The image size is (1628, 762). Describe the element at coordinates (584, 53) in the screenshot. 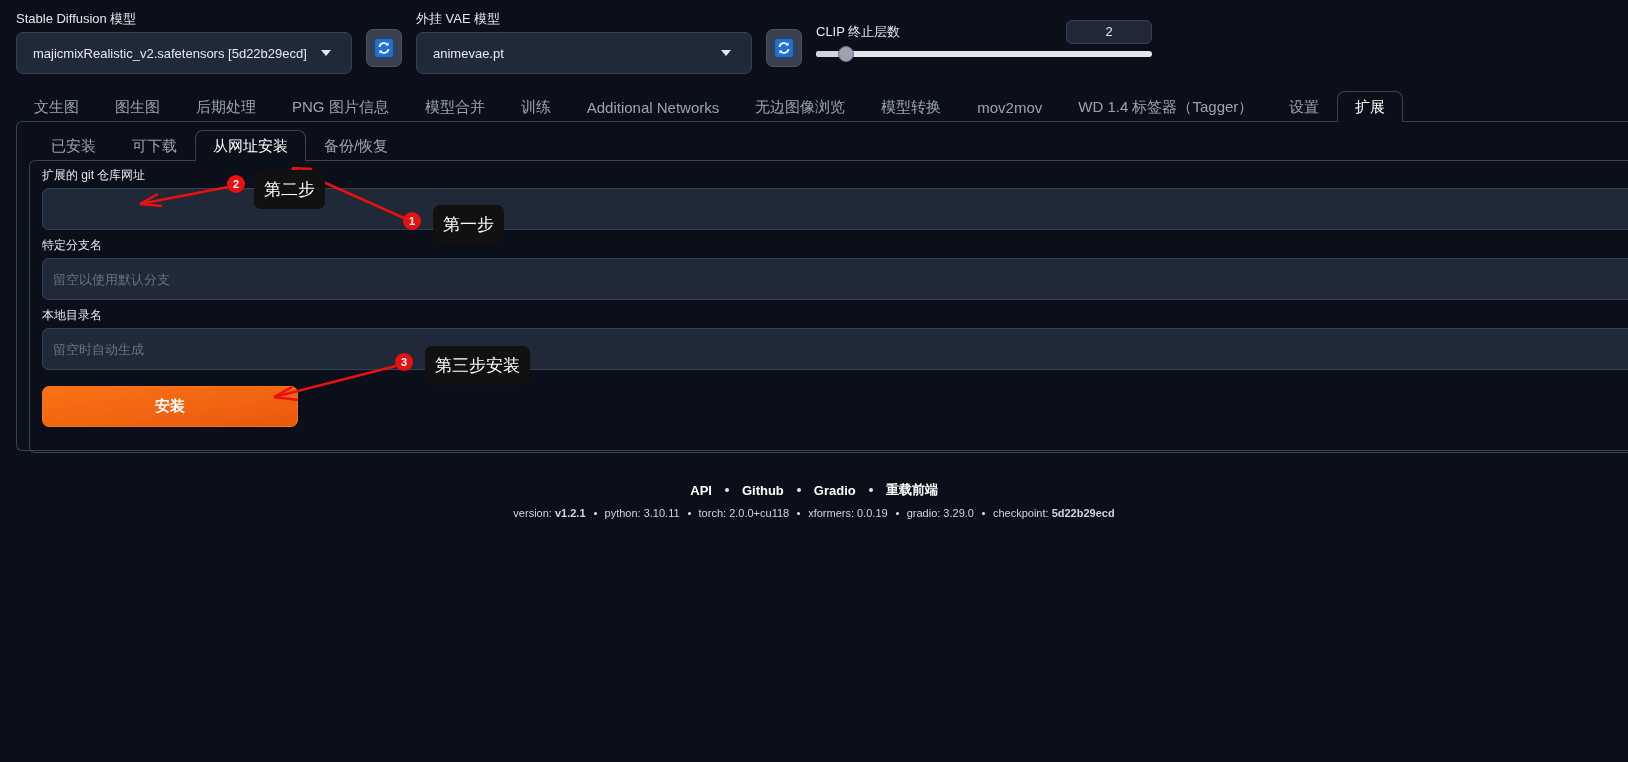

I see `model-dropdown: animevae.pt` at that location.